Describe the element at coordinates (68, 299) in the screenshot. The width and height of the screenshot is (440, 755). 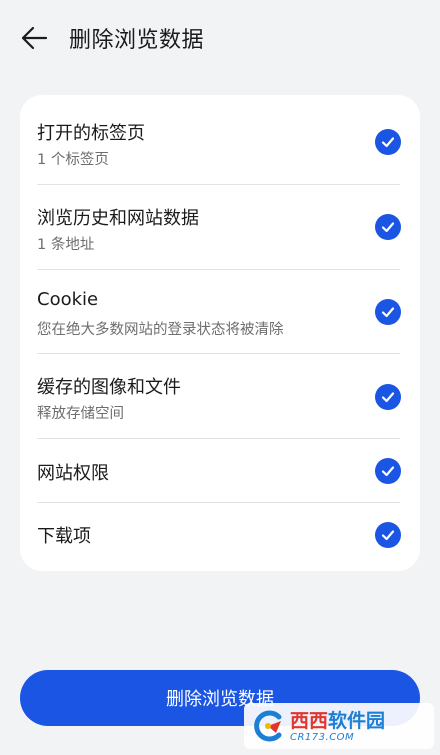
I see `option-title: Cookie` at that location.